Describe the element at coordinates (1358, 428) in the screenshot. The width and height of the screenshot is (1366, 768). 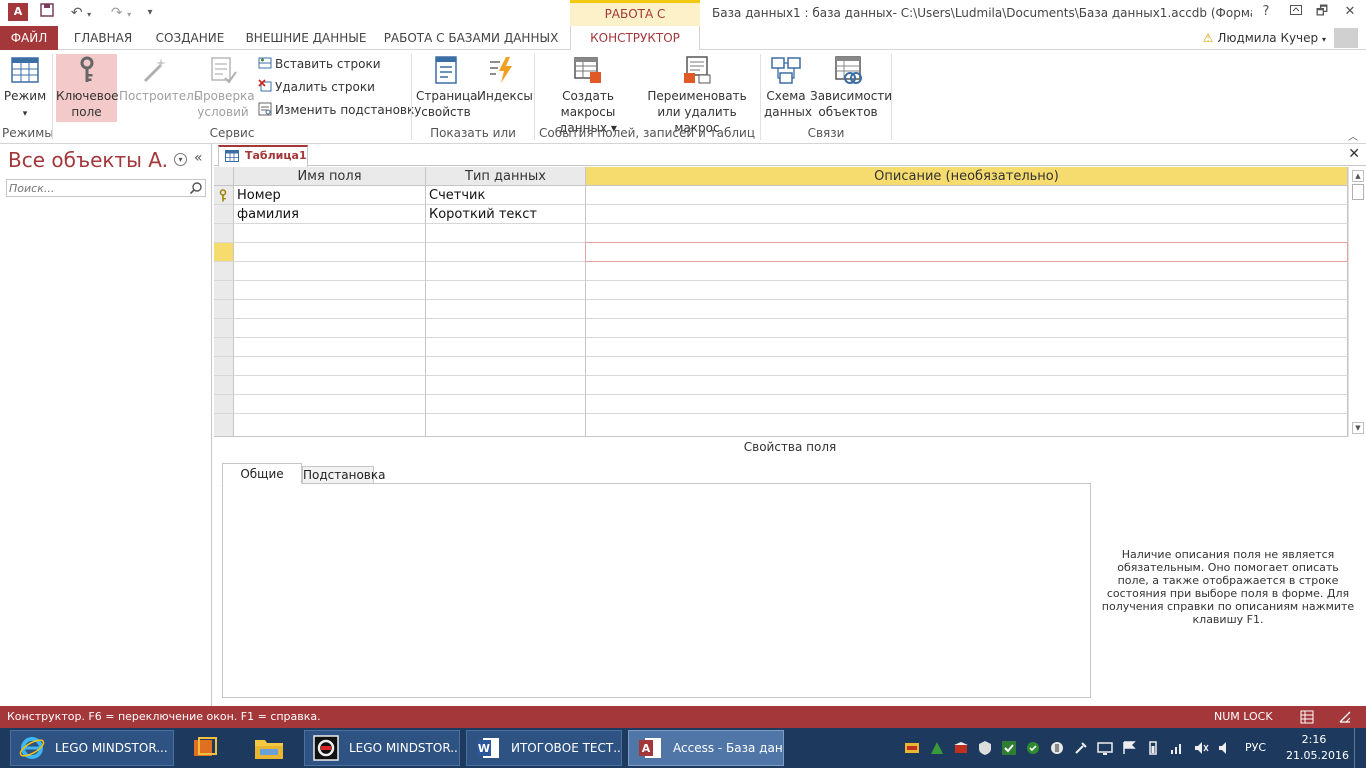
I see `scroll-down-icon: ▼` at that location.